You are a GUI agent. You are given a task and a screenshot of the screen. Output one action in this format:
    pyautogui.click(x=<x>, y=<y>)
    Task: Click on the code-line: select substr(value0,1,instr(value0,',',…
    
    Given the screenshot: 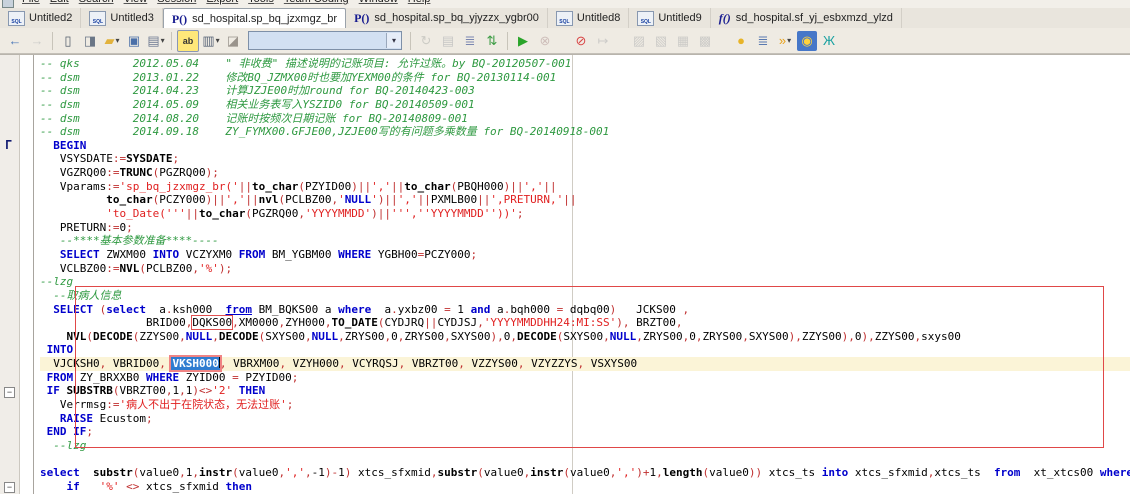 What is the action you would take?
    pyautogui.click(x=585, y=473)
    